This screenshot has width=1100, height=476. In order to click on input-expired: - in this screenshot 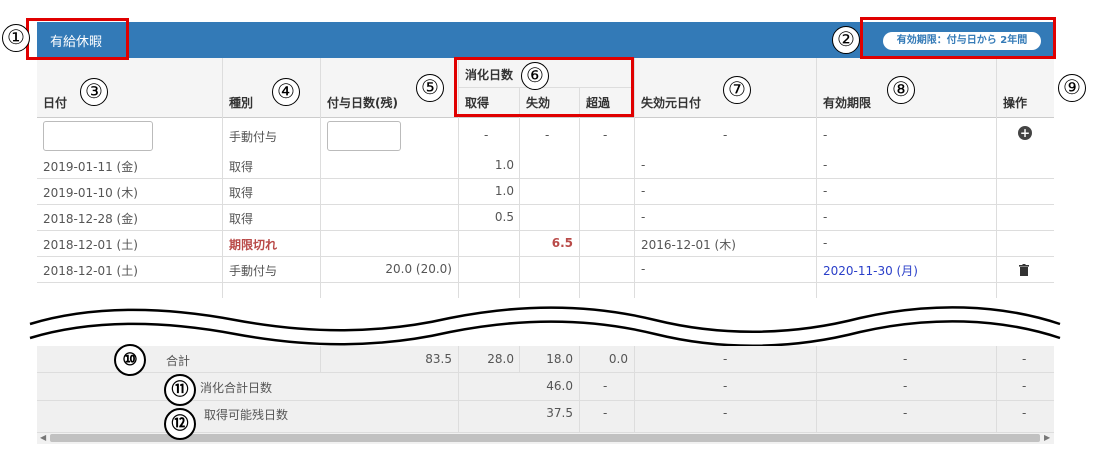, I will do `click(547, 135)`.